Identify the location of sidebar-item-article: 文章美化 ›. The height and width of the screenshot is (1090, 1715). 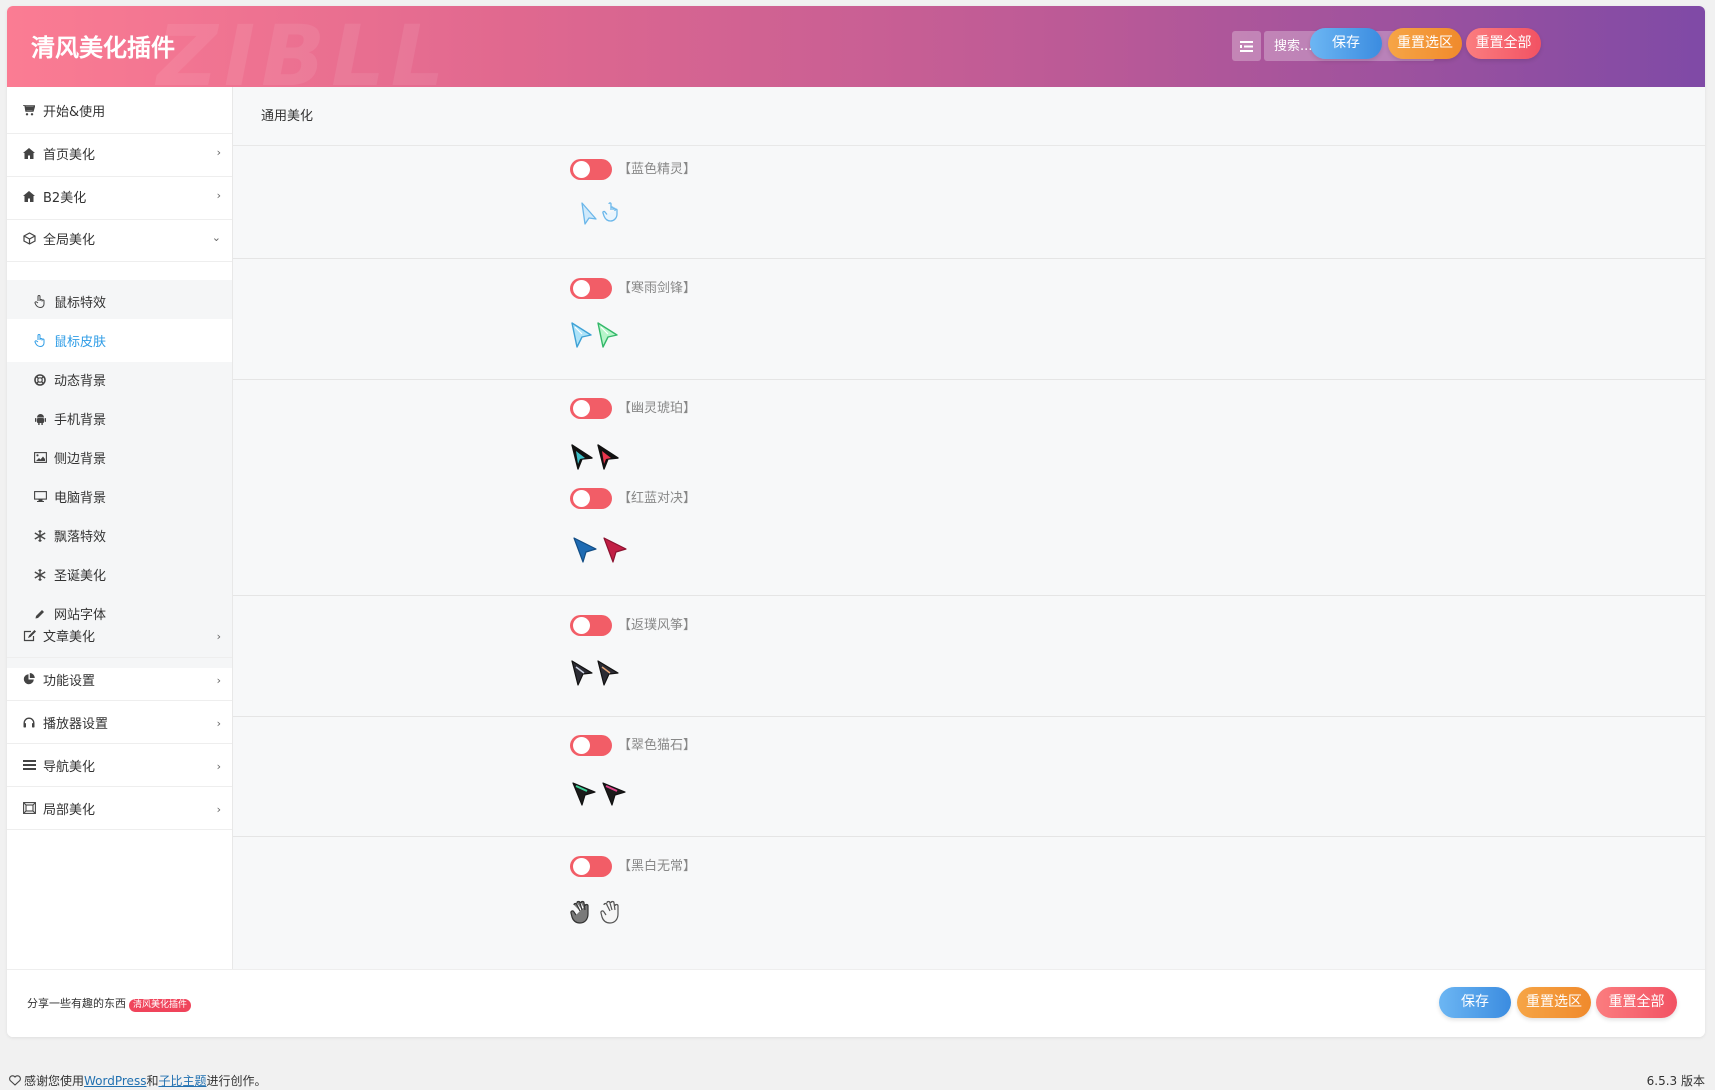
(119, 636).